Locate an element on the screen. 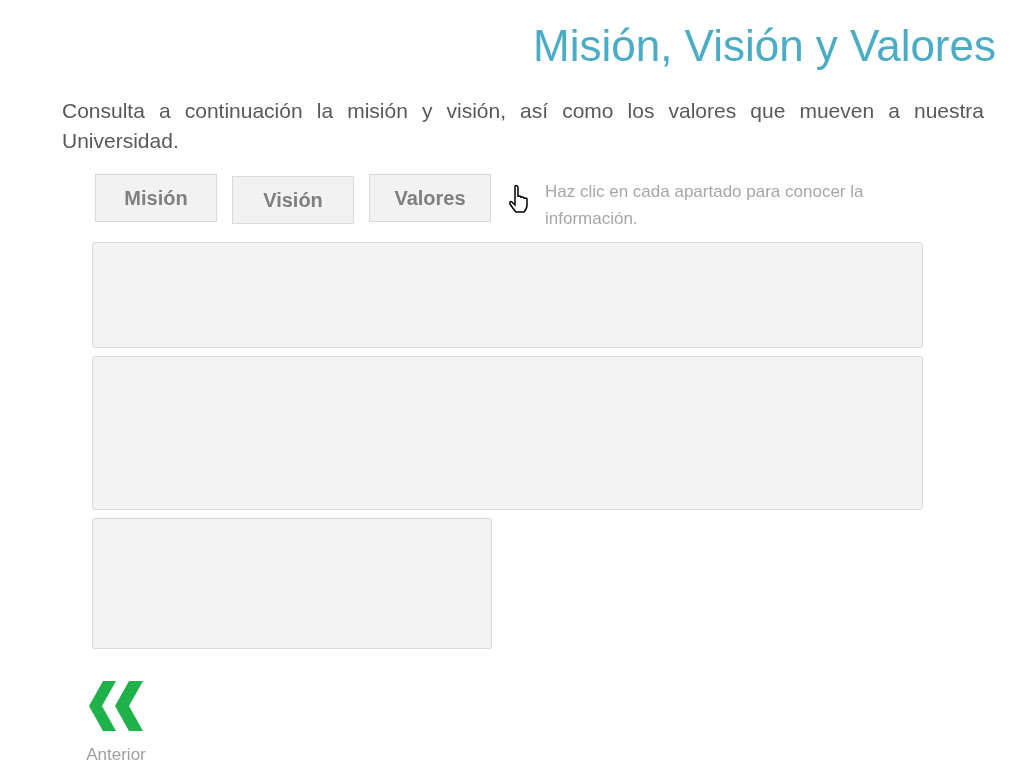 The width and height of the screenshot is (1024, 768). hint-text: Haz clic en cada apartado para conocer la información. is located at coordinates (705, 205).